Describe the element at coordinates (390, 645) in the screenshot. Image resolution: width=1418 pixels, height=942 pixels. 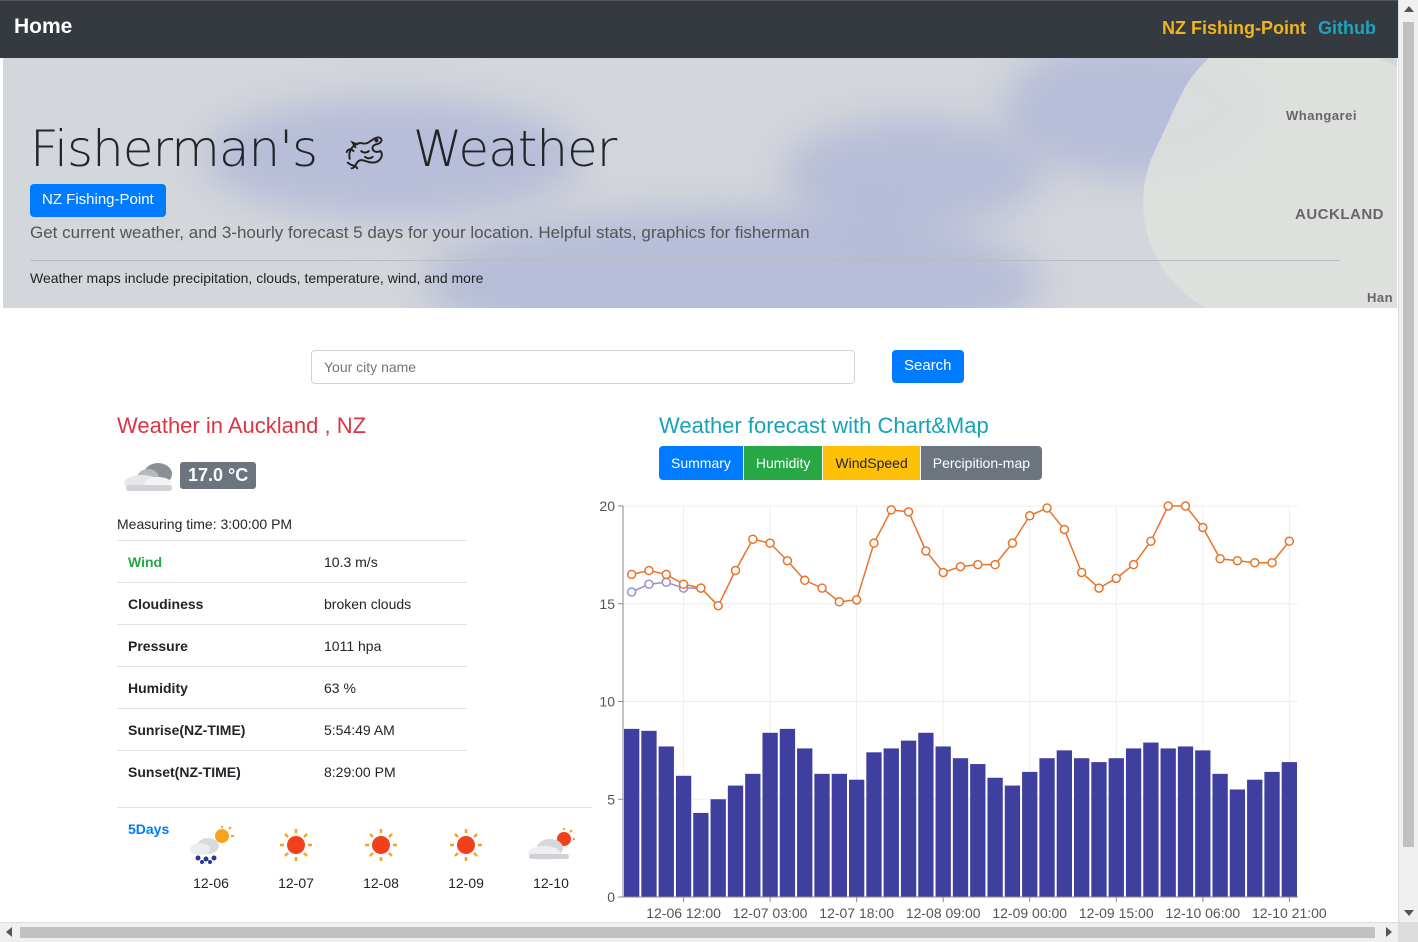
I see `row-value-pressure: 1011 hpa` at that location.